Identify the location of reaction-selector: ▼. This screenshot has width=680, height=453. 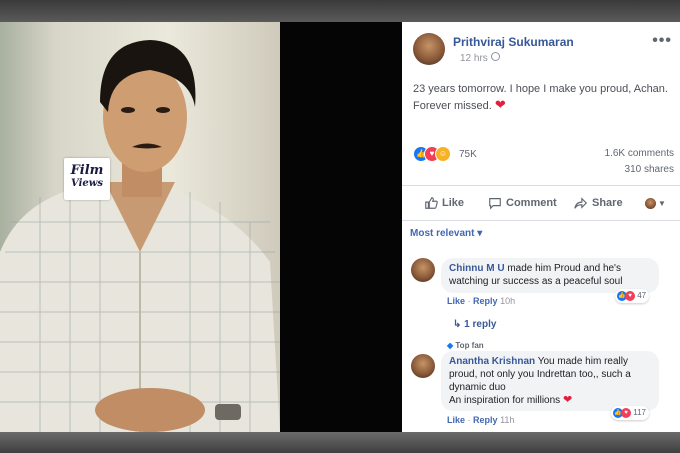
(655, 203).